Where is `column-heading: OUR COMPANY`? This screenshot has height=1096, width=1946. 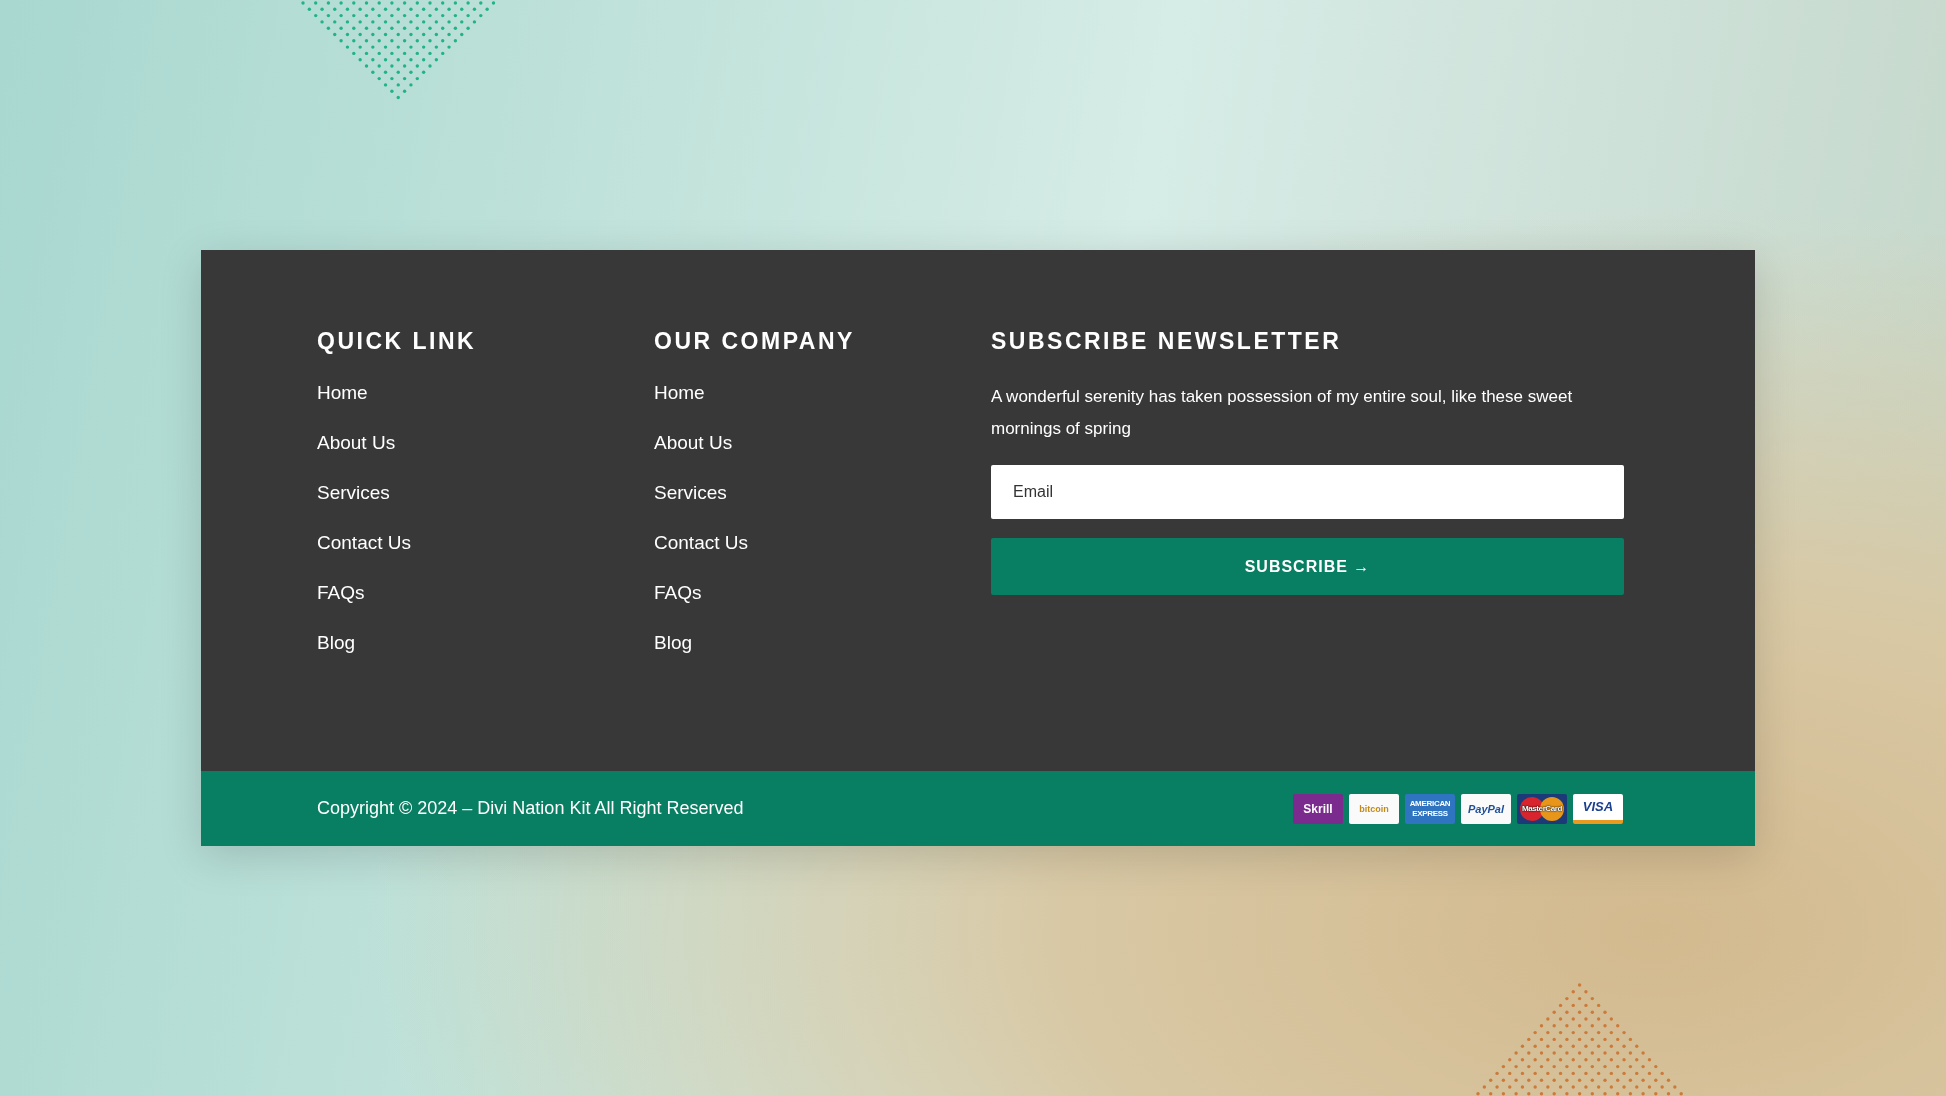
column-heading: OUR COMPANY is located at coordinates (754, 341).